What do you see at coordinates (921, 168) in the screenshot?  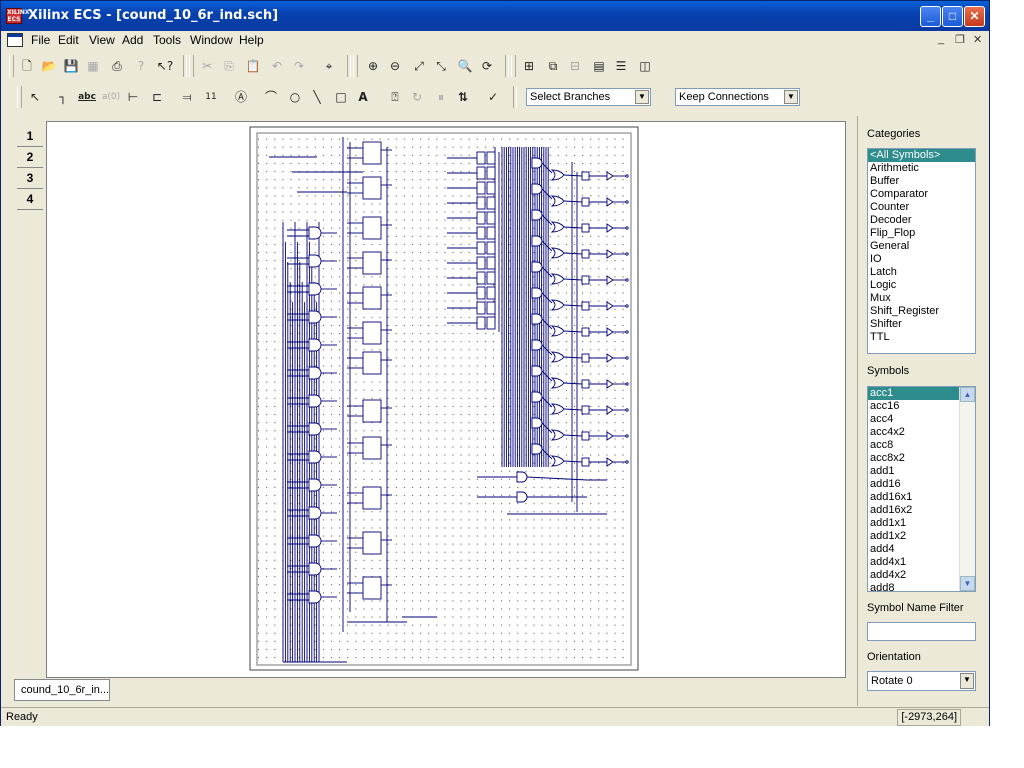 I see `categories-item: Arithmetic` at bounding box center [921, 168].